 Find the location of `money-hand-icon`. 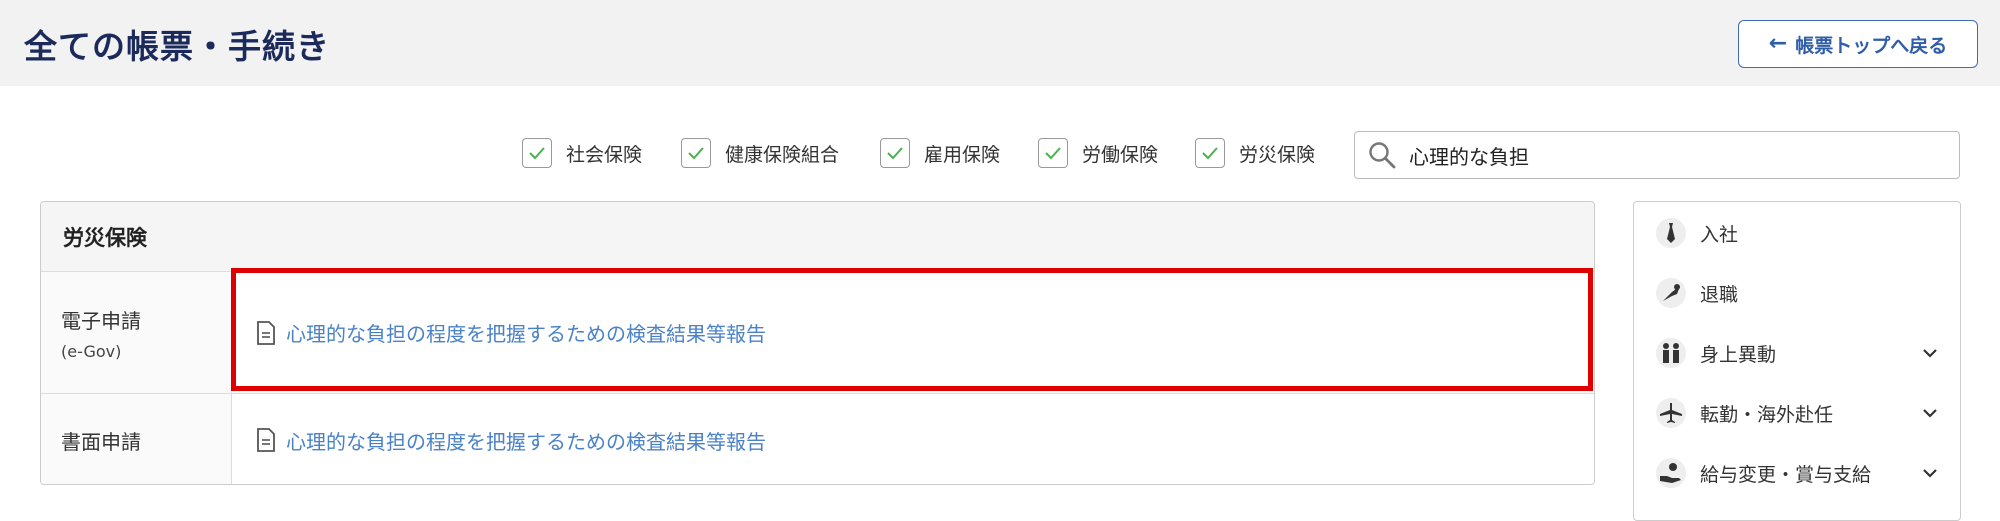

money-hand-icon is located at coordinates (1671, 473).